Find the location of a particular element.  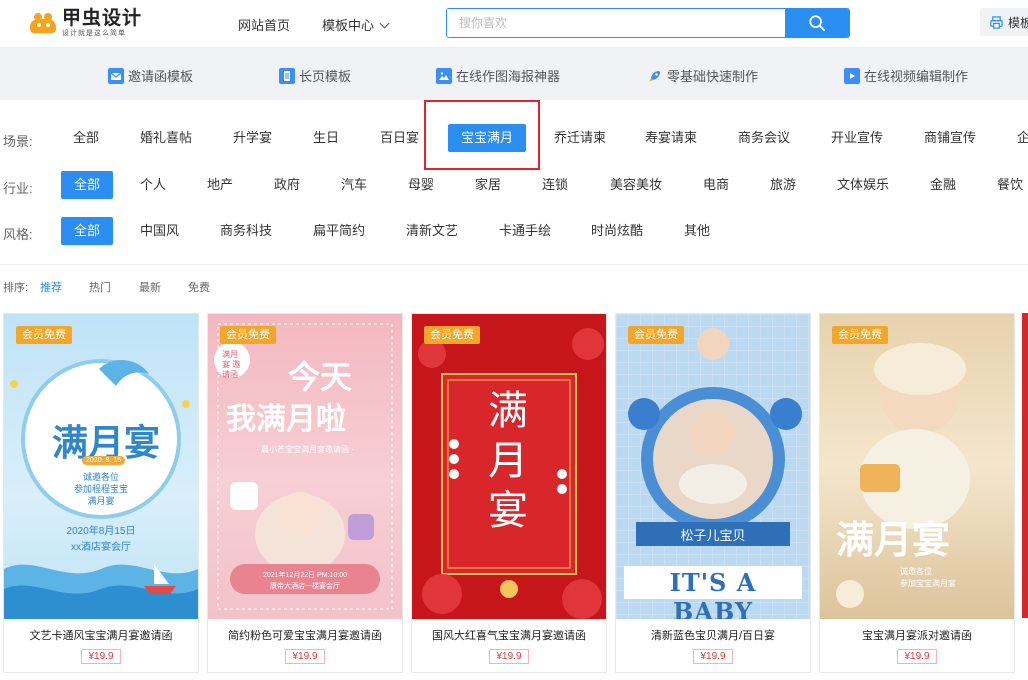

industry-option-real-estate: 地产 is located at coordinates (220, 185).